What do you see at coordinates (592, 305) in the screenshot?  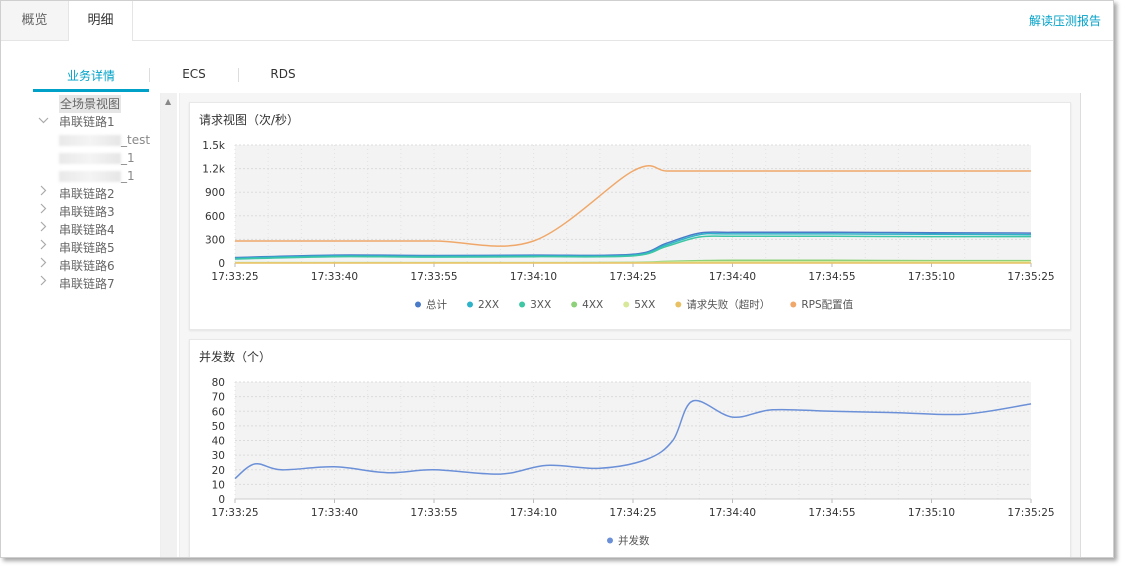 I see `legend-label: 4XX` at bounding box center [592, 305].